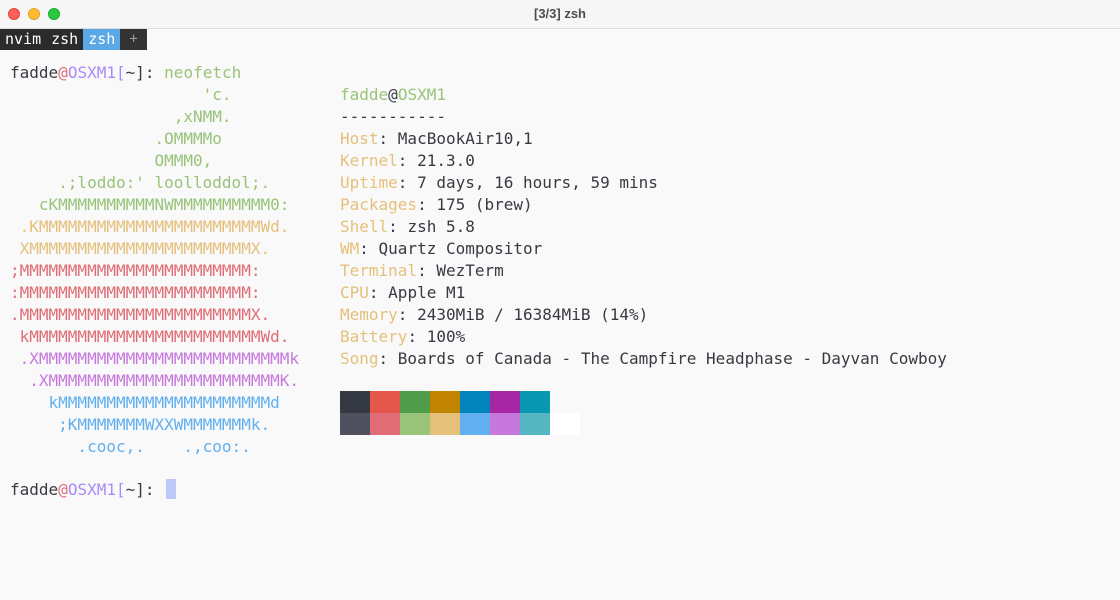  I want to click on info-row: Memory: 2430MiB / 16384MiB (14%), so click(643, 315).